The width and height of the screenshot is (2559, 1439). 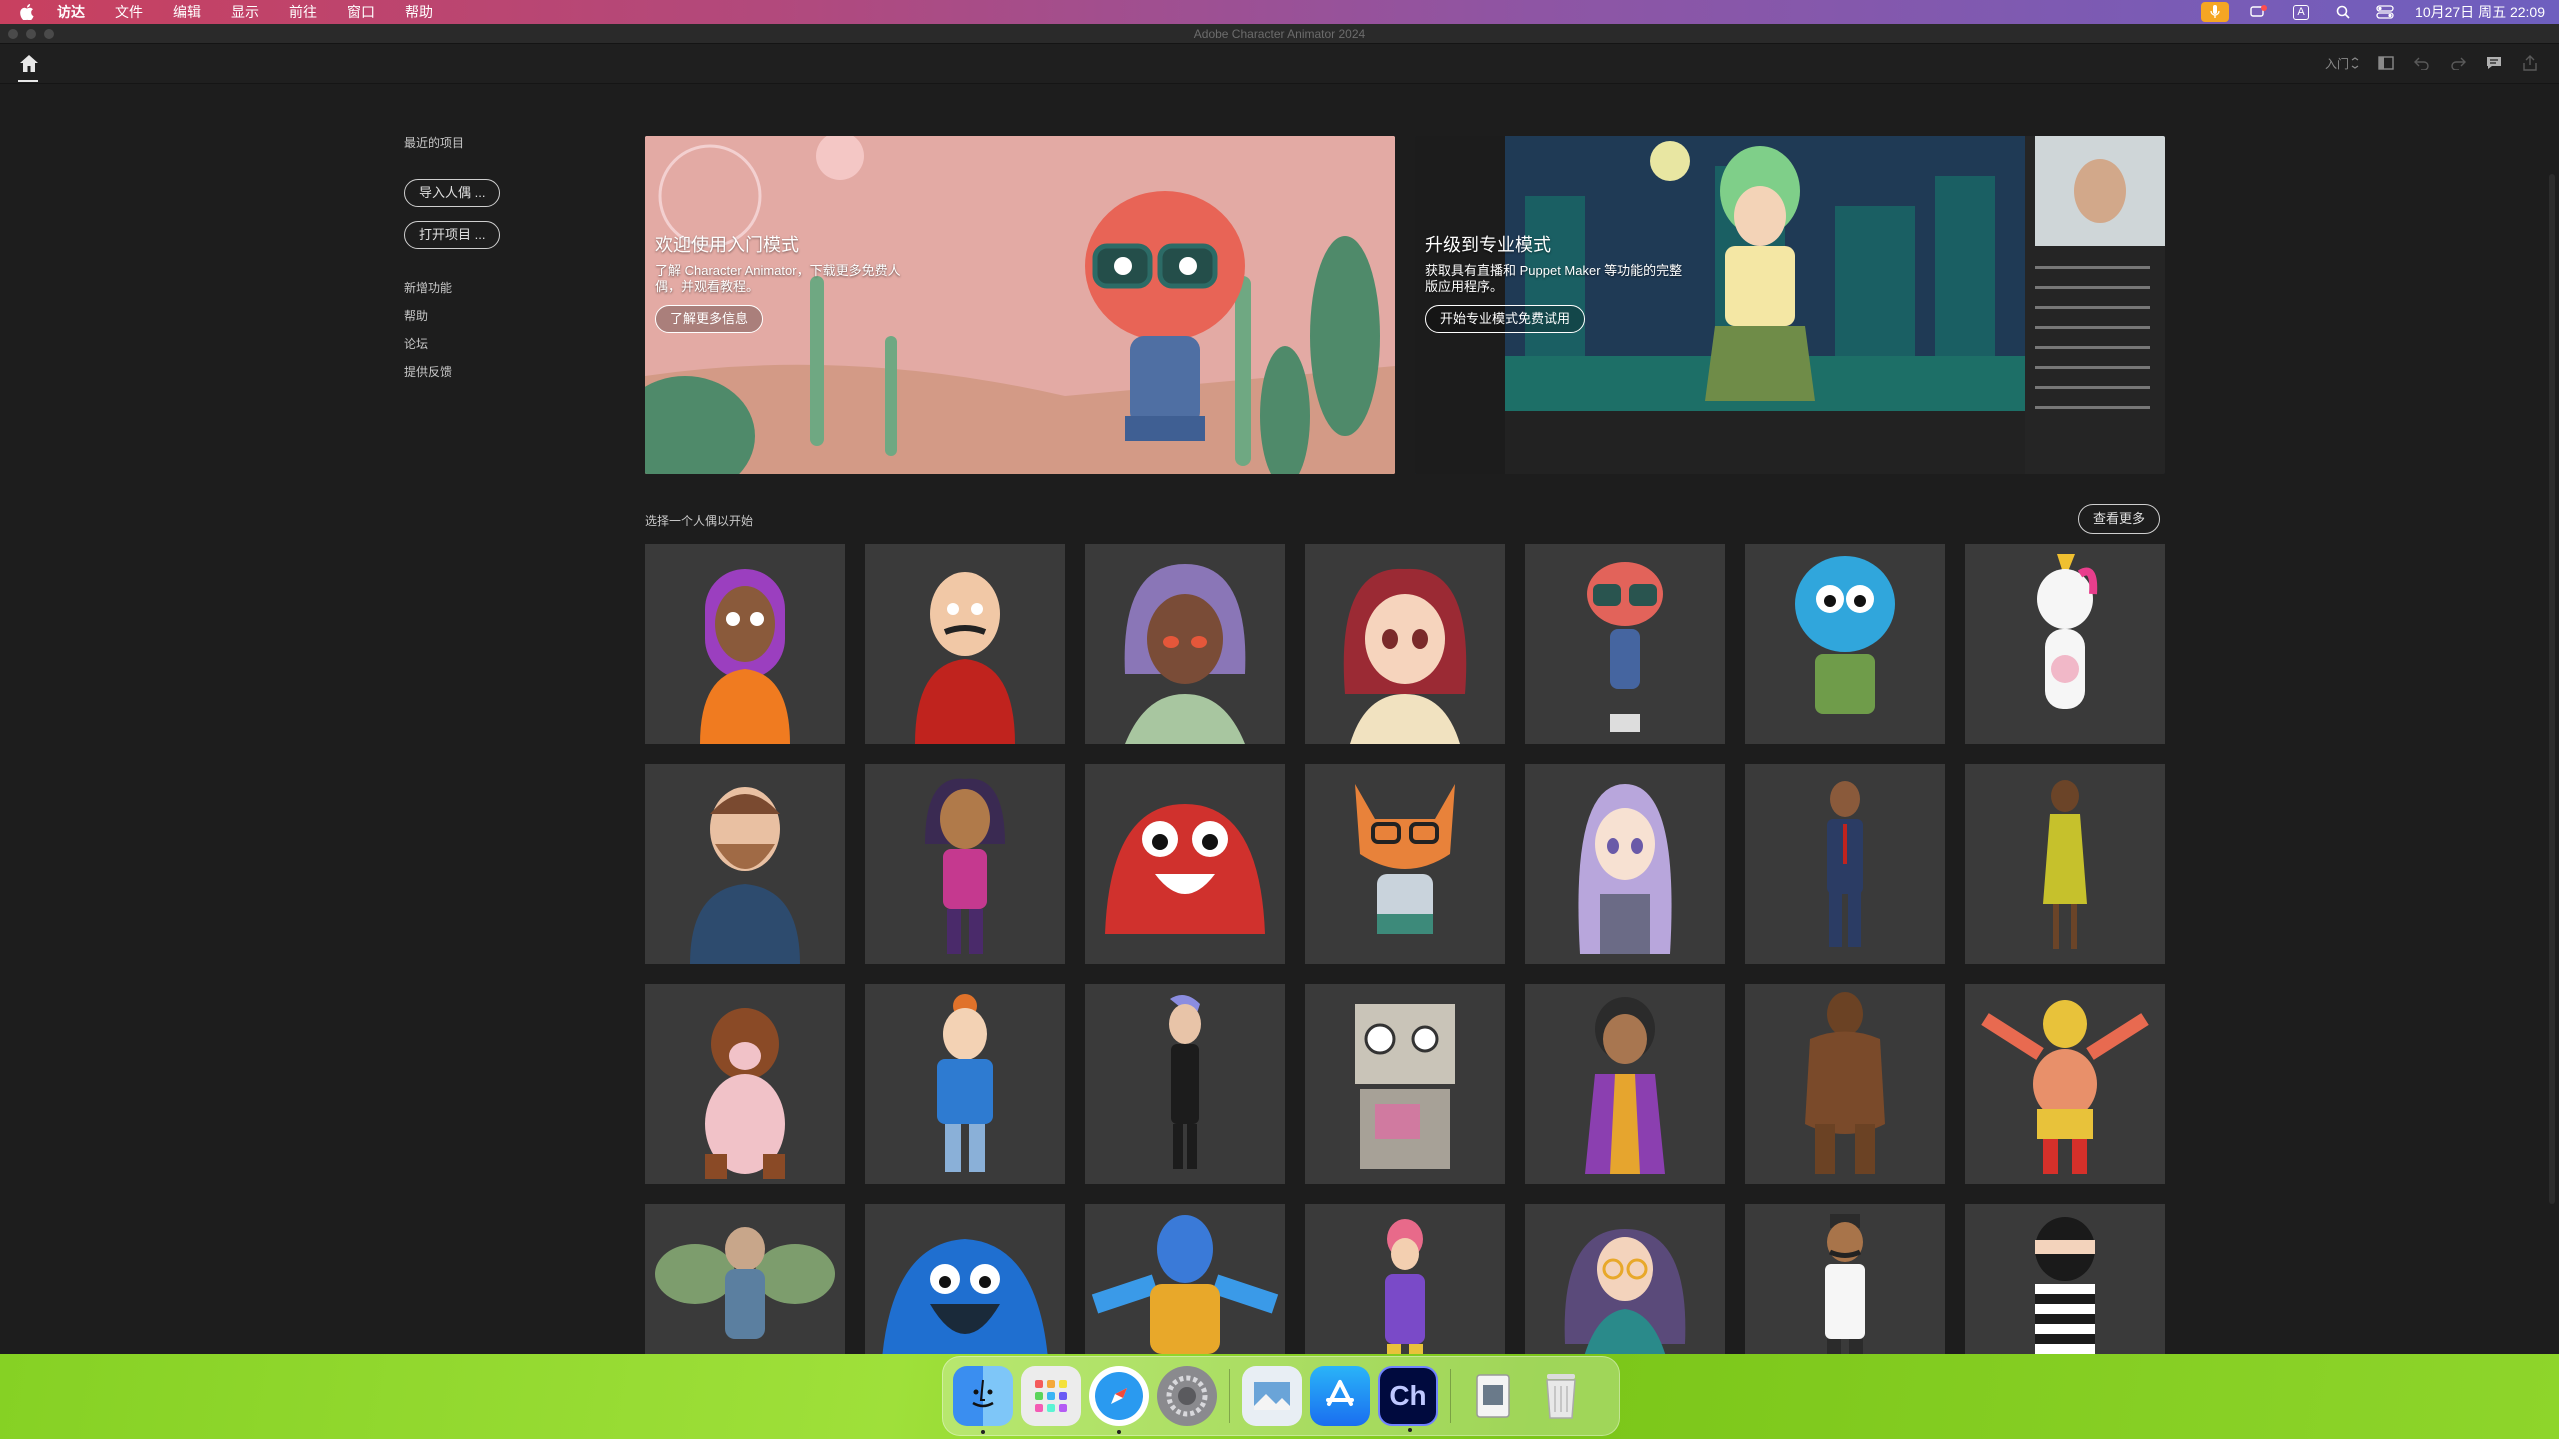 What do you see at coordinates (1505, 319) in the screenshot?
I see `start-pro-trial-button: 开始专业模式免费试用` at bounding box center [1505, 319].